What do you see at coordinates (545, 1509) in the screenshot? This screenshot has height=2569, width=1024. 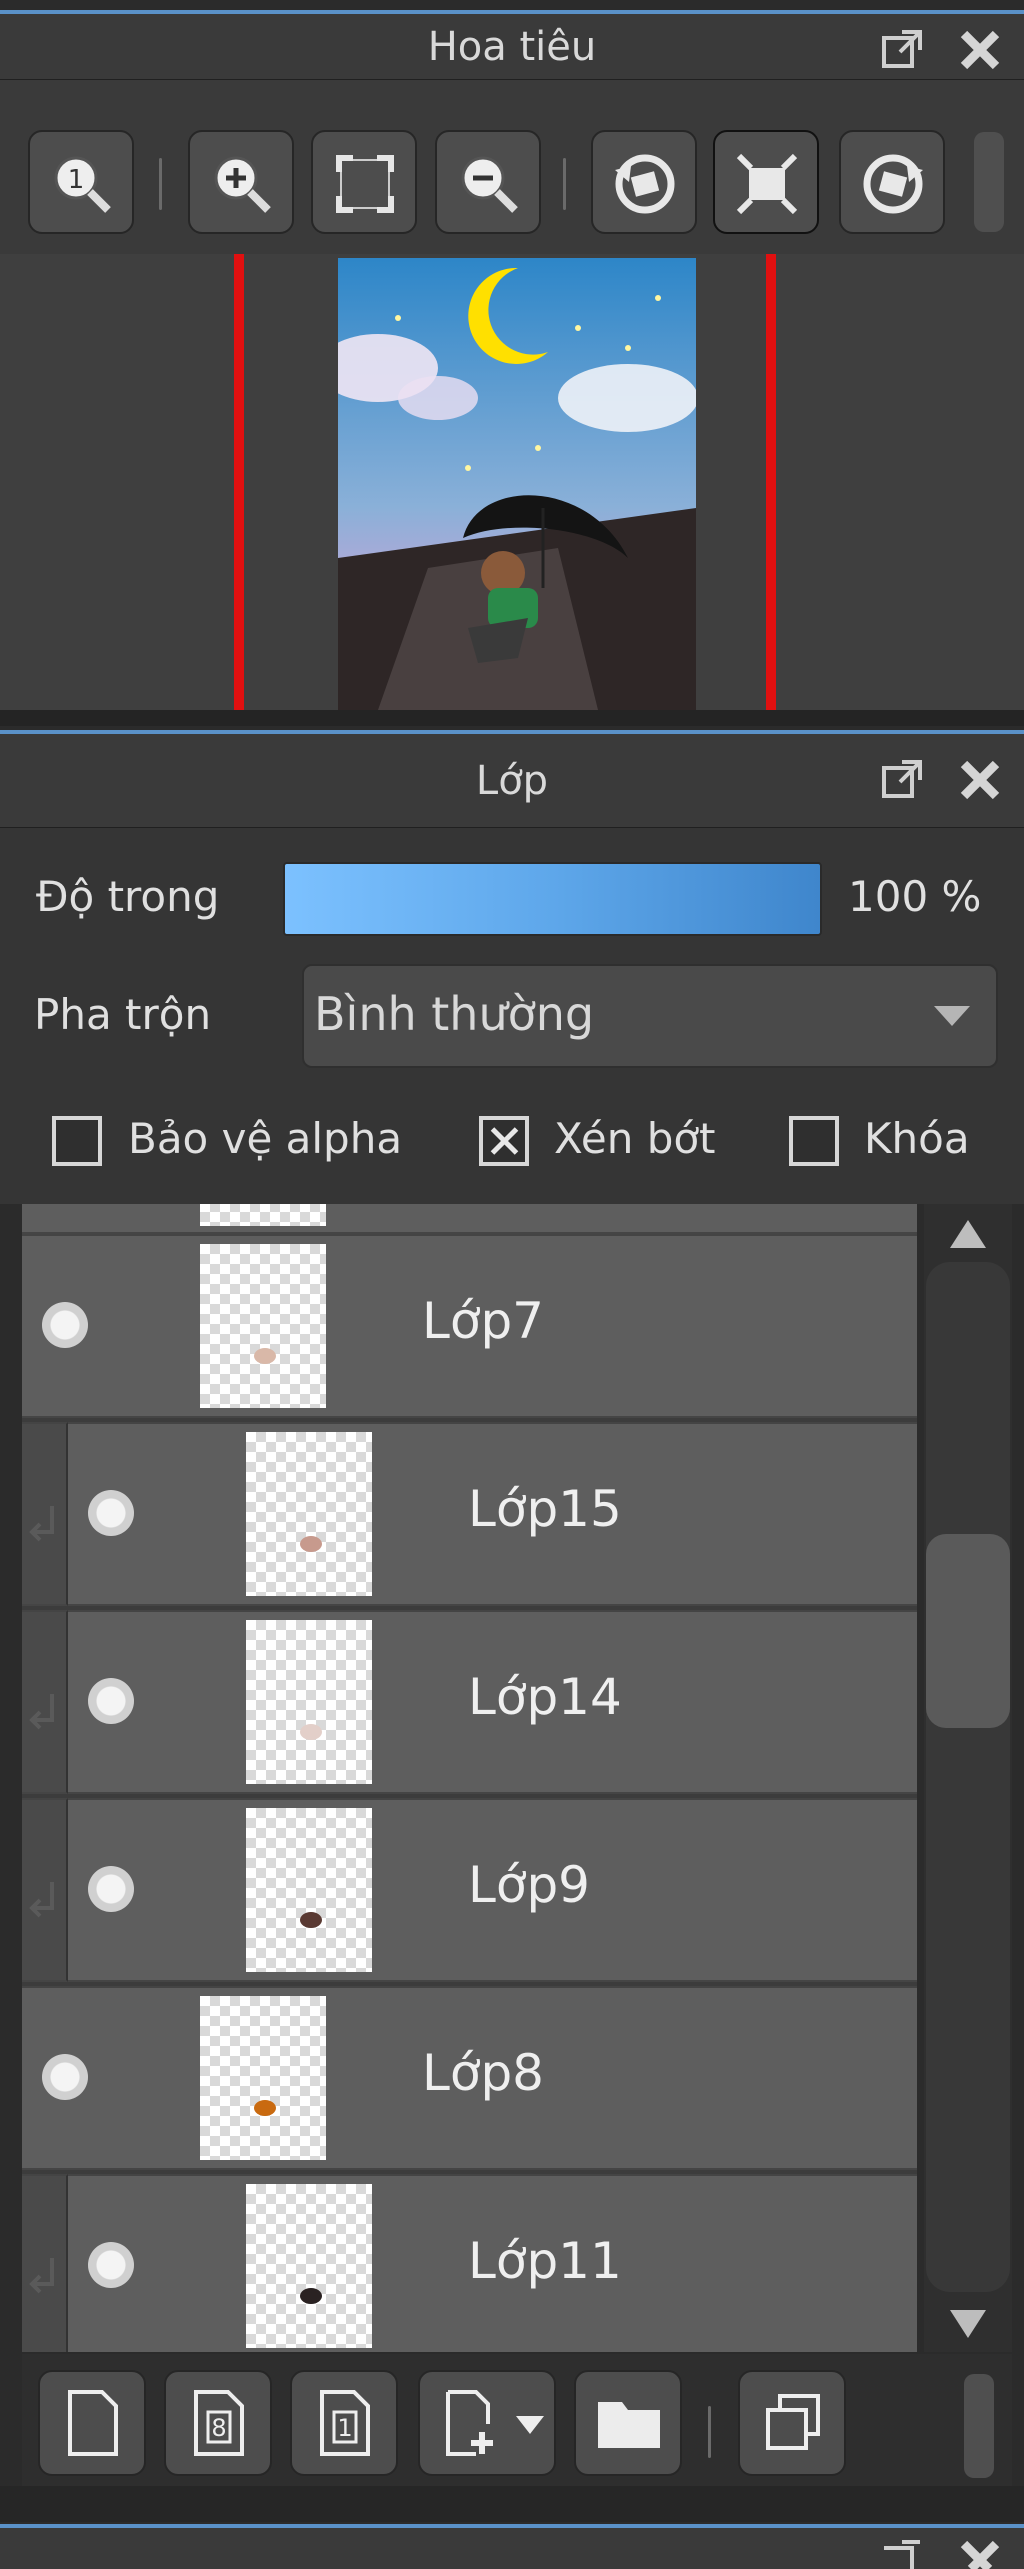 I see `layer-name: Lớp15` at bounding box center [545, 1509].